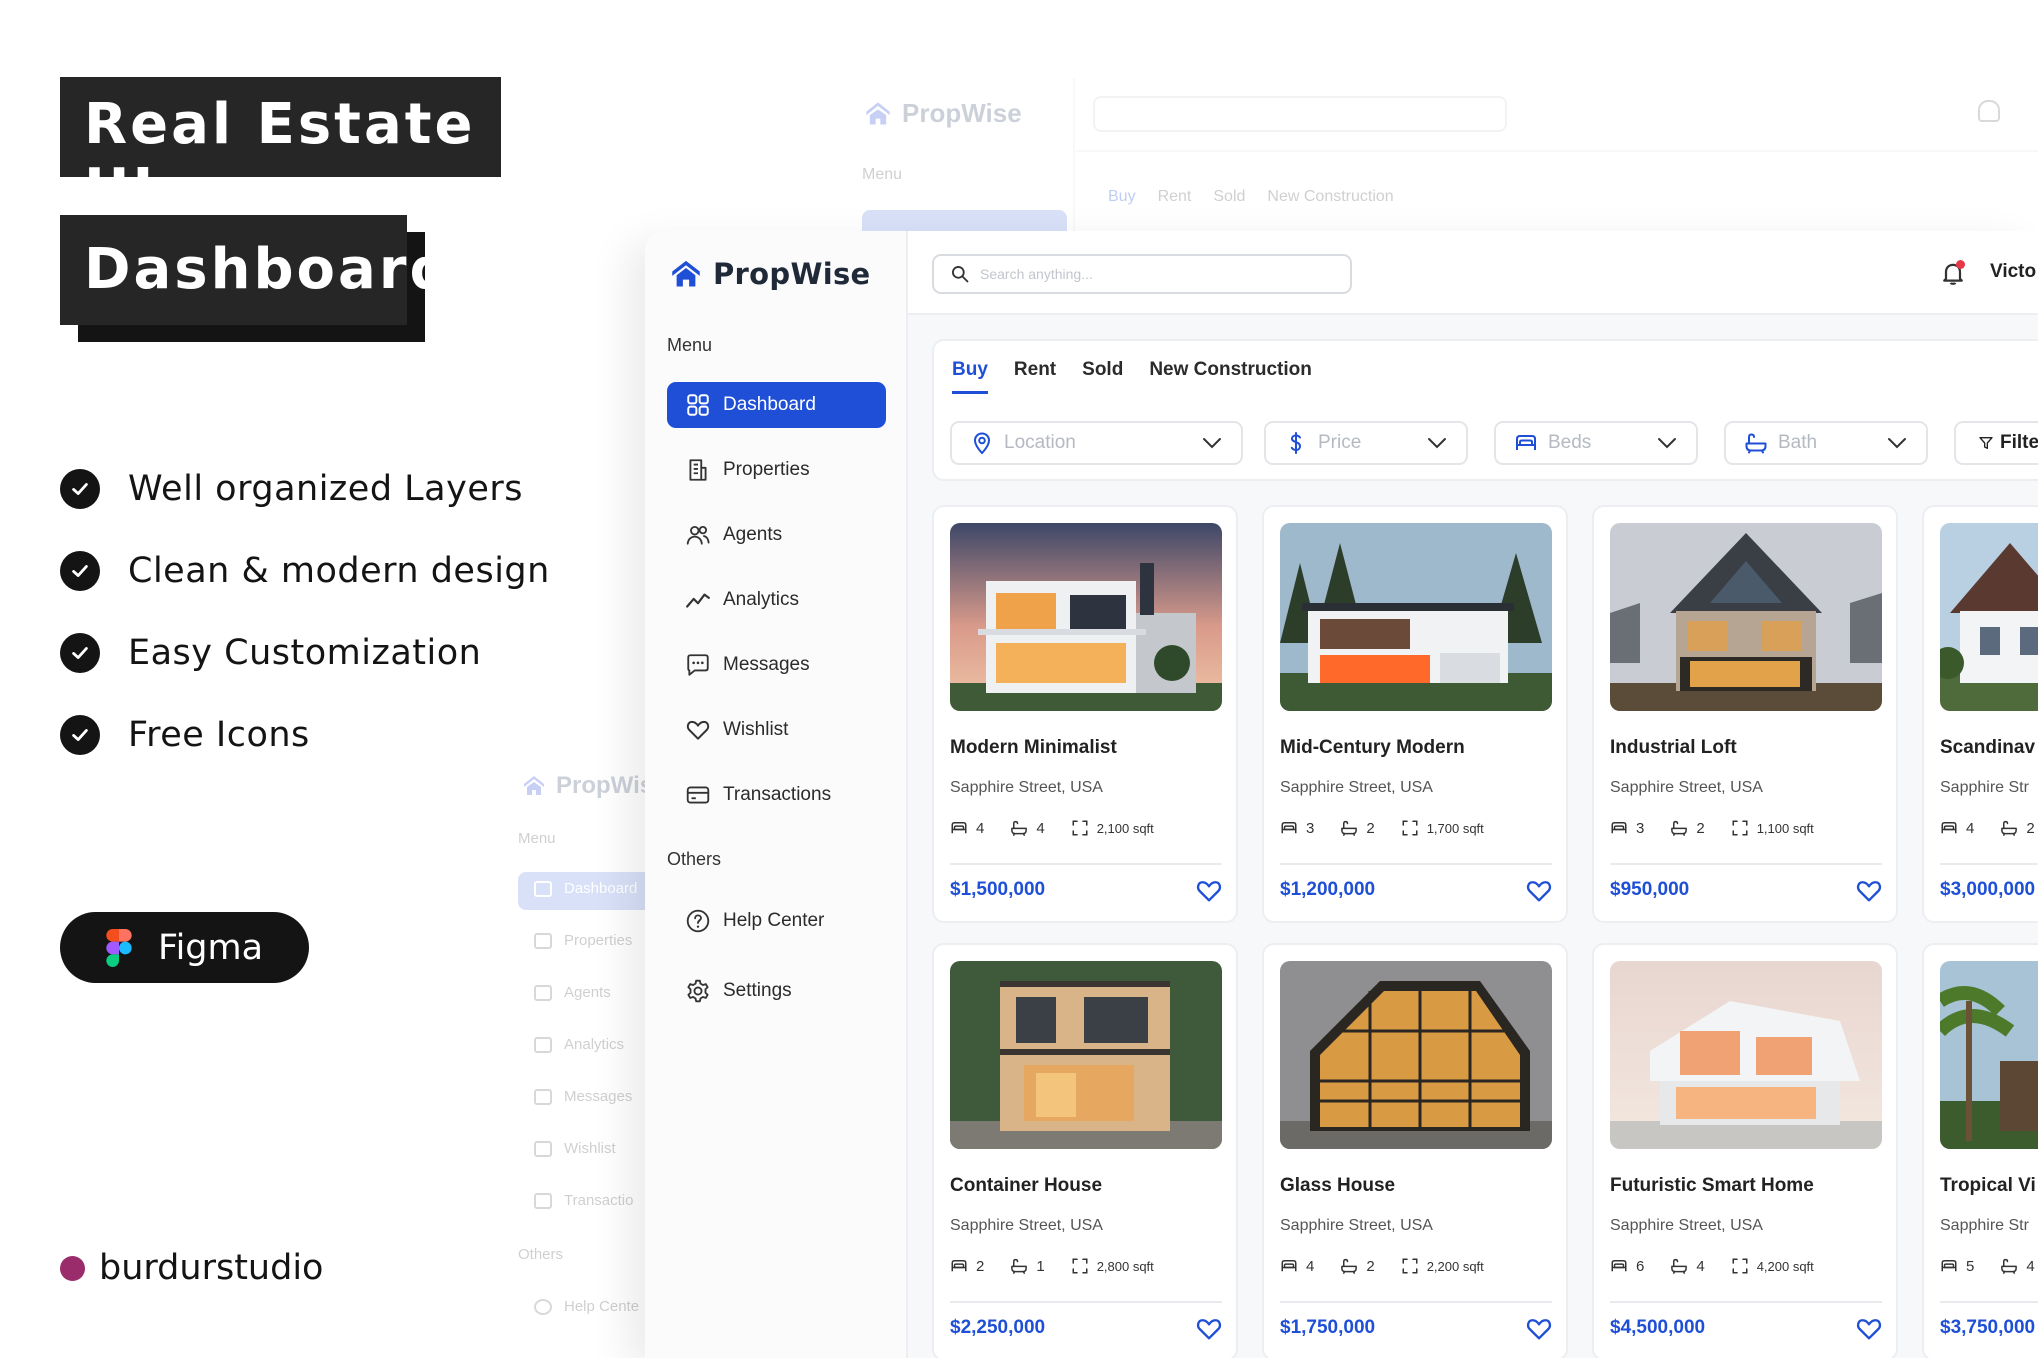 The image size is (2038, 1358). I want to click on feature-item: Easy Customization, so click(305, 653).